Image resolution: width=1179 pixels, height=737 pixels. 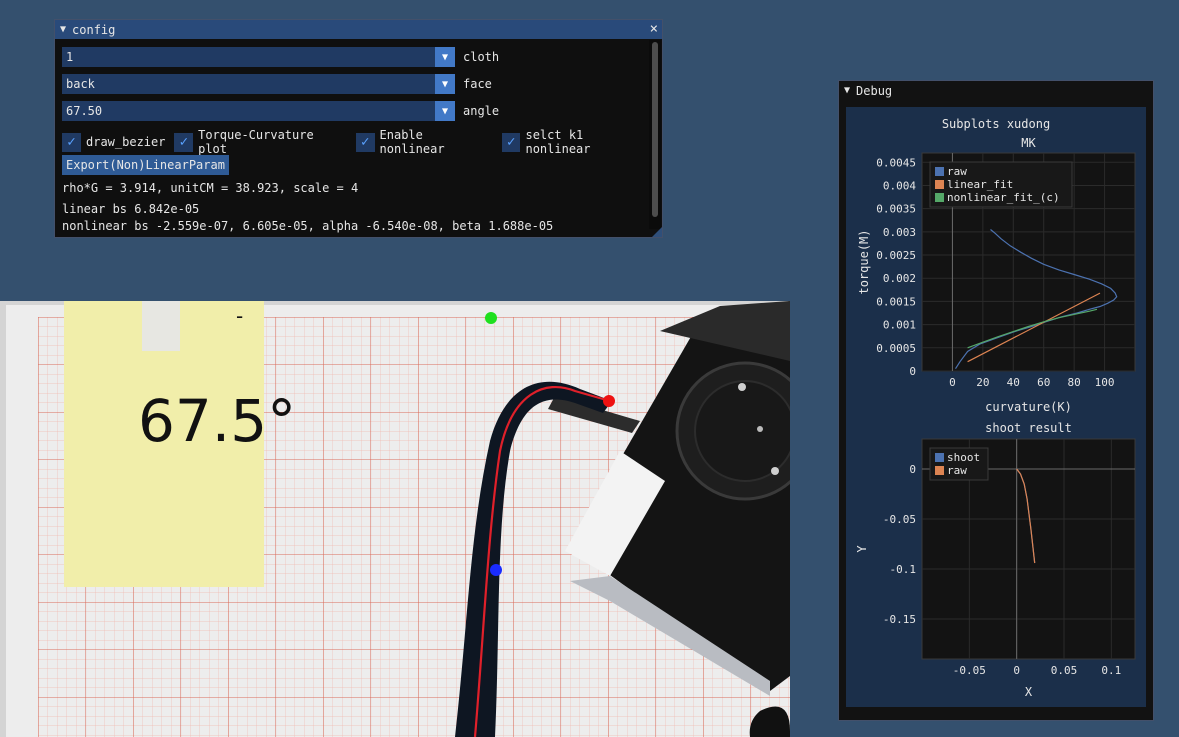 I want to click on note-text: 67.5°, so click(x=217, y=421).